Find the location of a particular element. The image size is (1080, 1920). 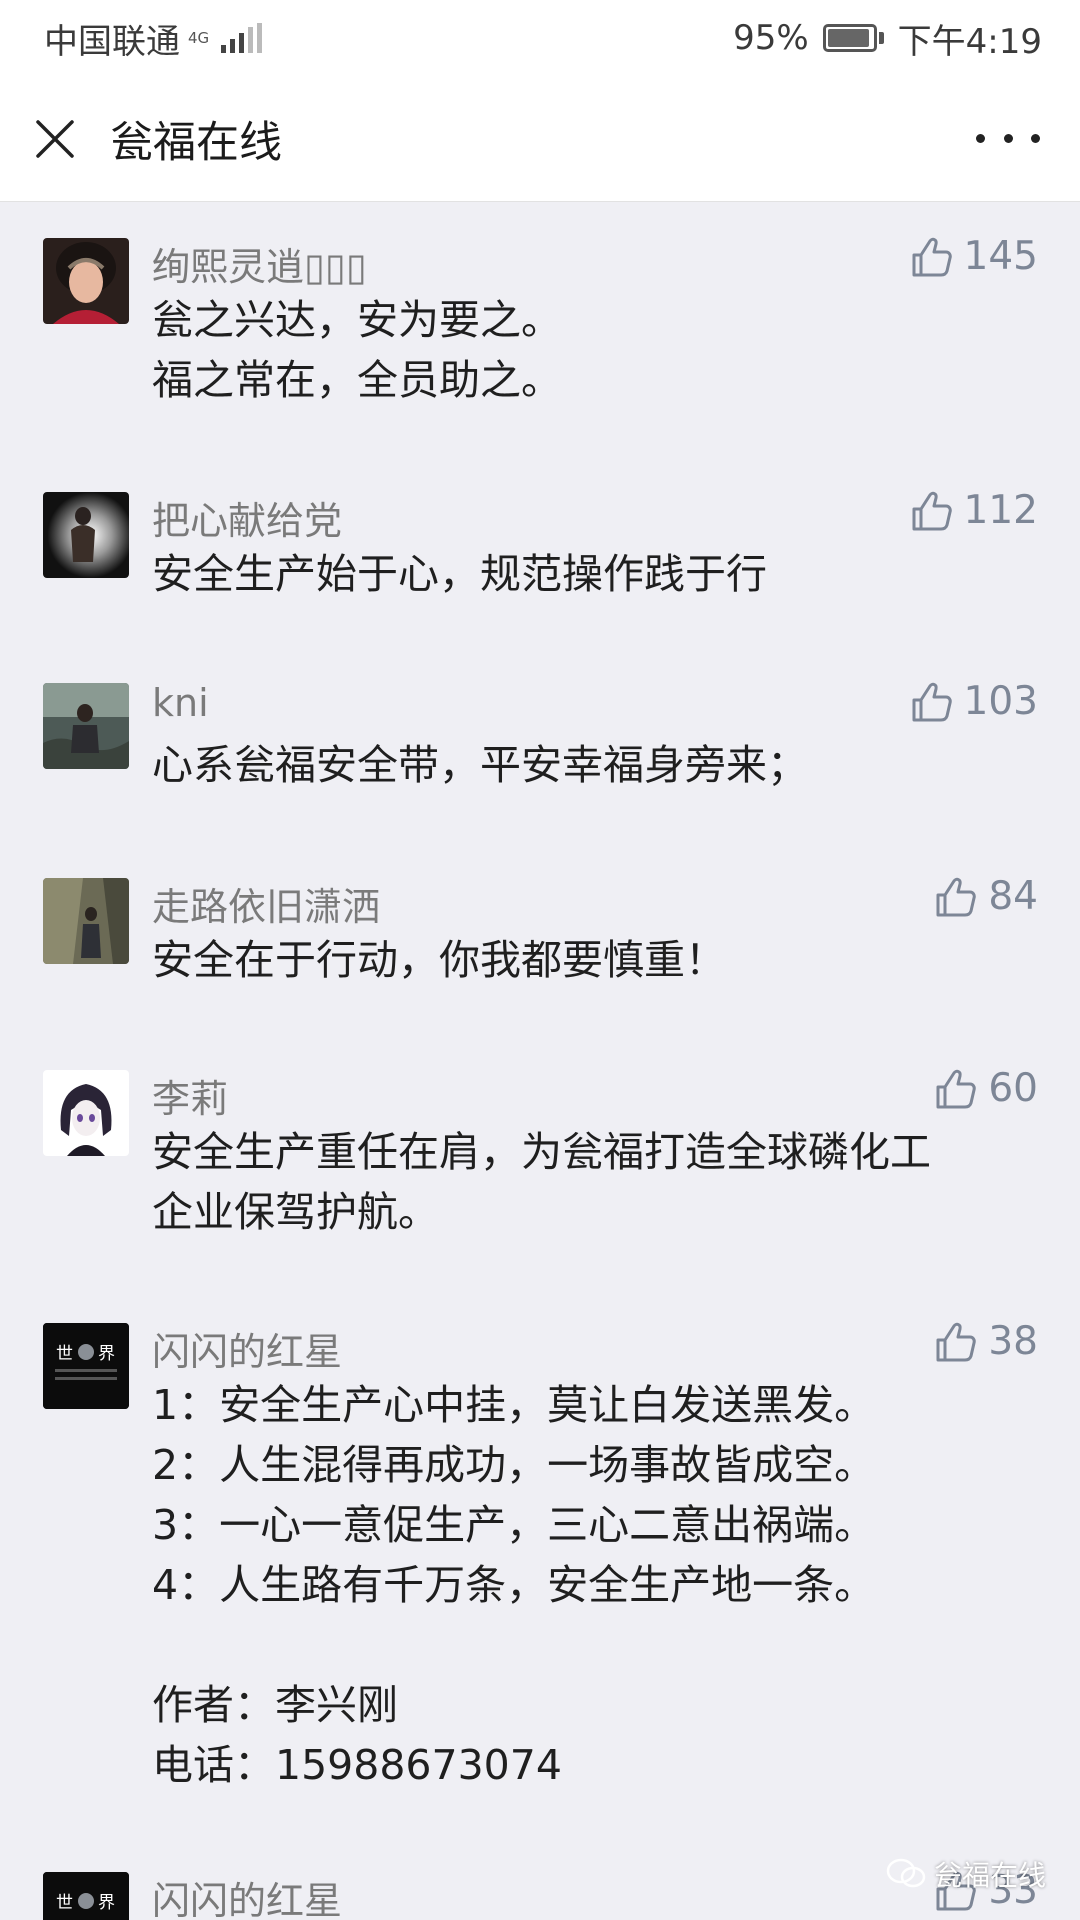

comment-text: 安全在于行动，你我都要慎重！ is located at coordinates (439, 960).